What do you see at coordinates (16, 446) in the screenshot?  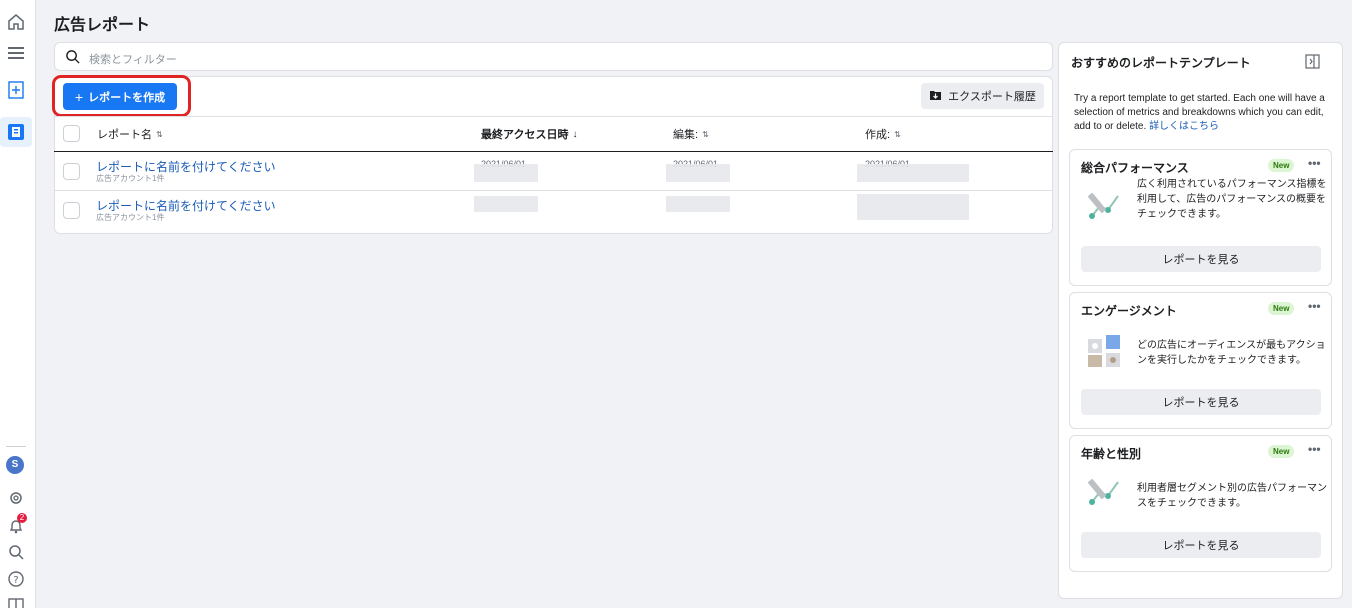 I see `rail-divider` at bounding box center [16, 446].